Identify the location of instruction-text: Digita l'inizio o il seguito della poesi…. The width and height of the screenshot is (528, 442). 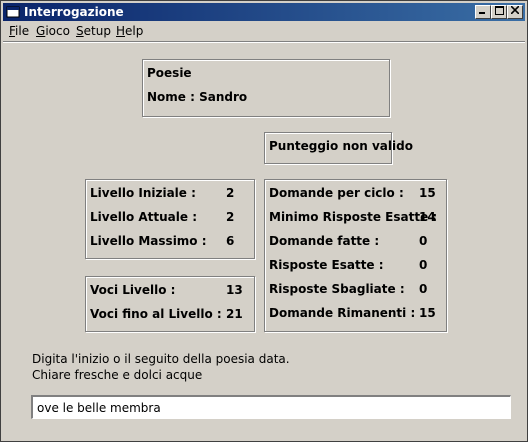
(161, 359).